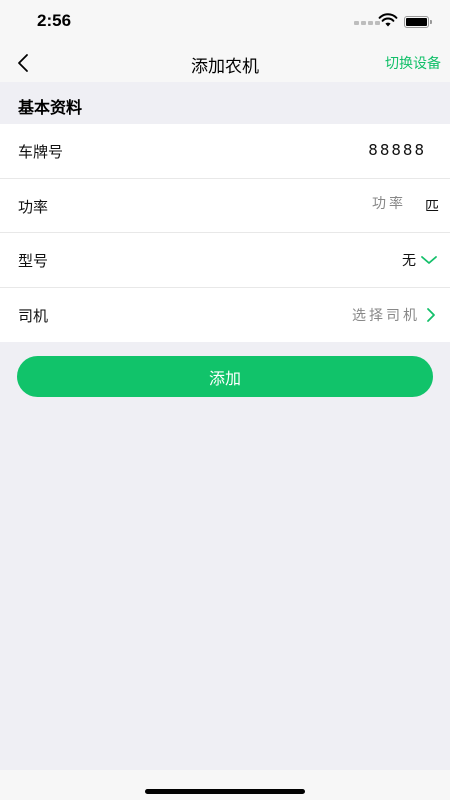 The height and width of the screenshot is (800, 450). I want to click on battery-icon, so click(418, 22).